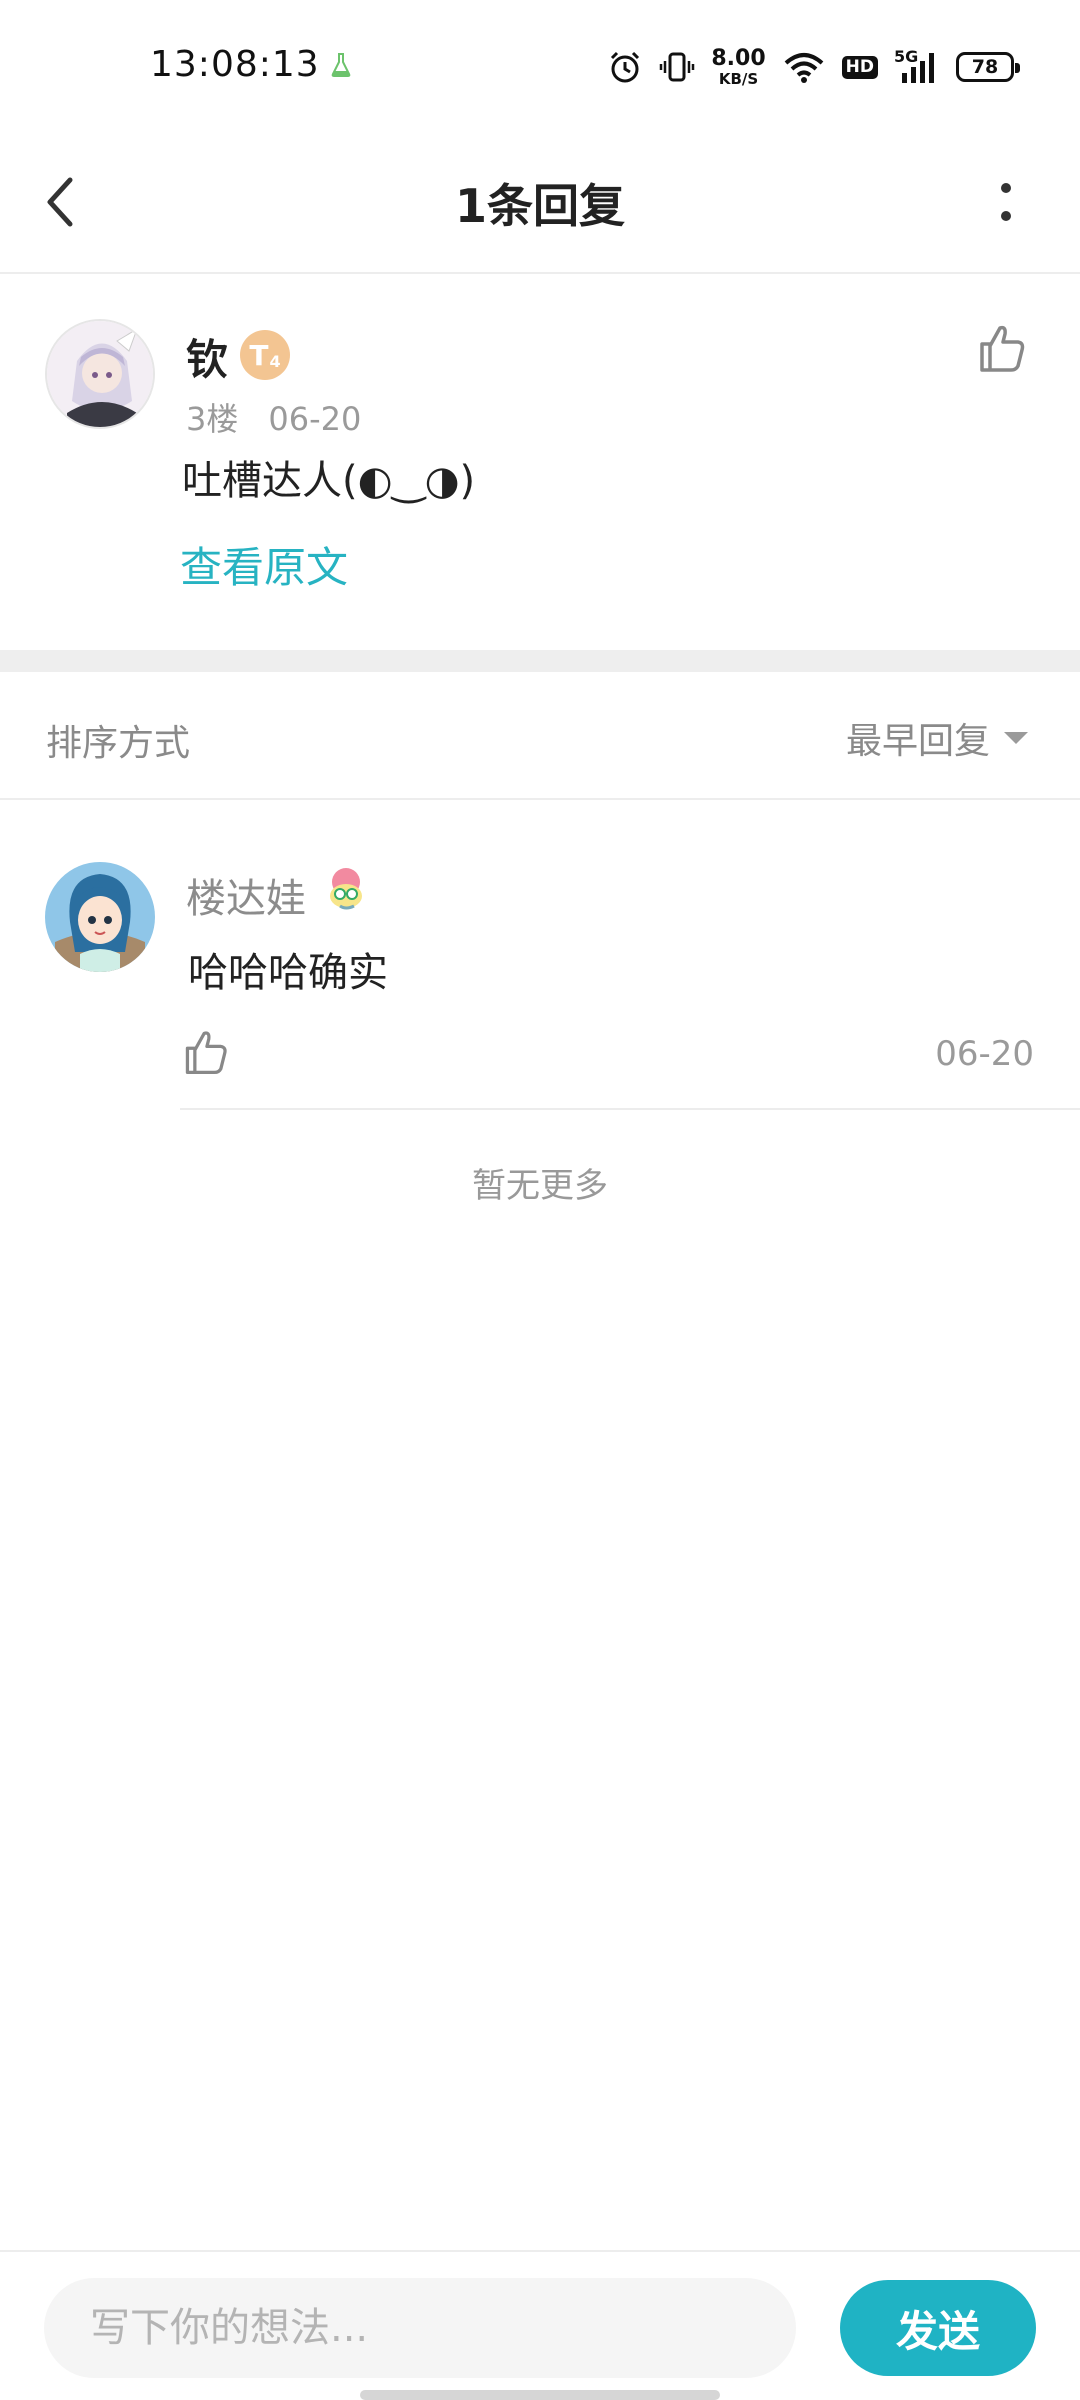  Describe the element at coordinates (1016, 738) in the screenshot. I see `caret-down-icon` at that location.